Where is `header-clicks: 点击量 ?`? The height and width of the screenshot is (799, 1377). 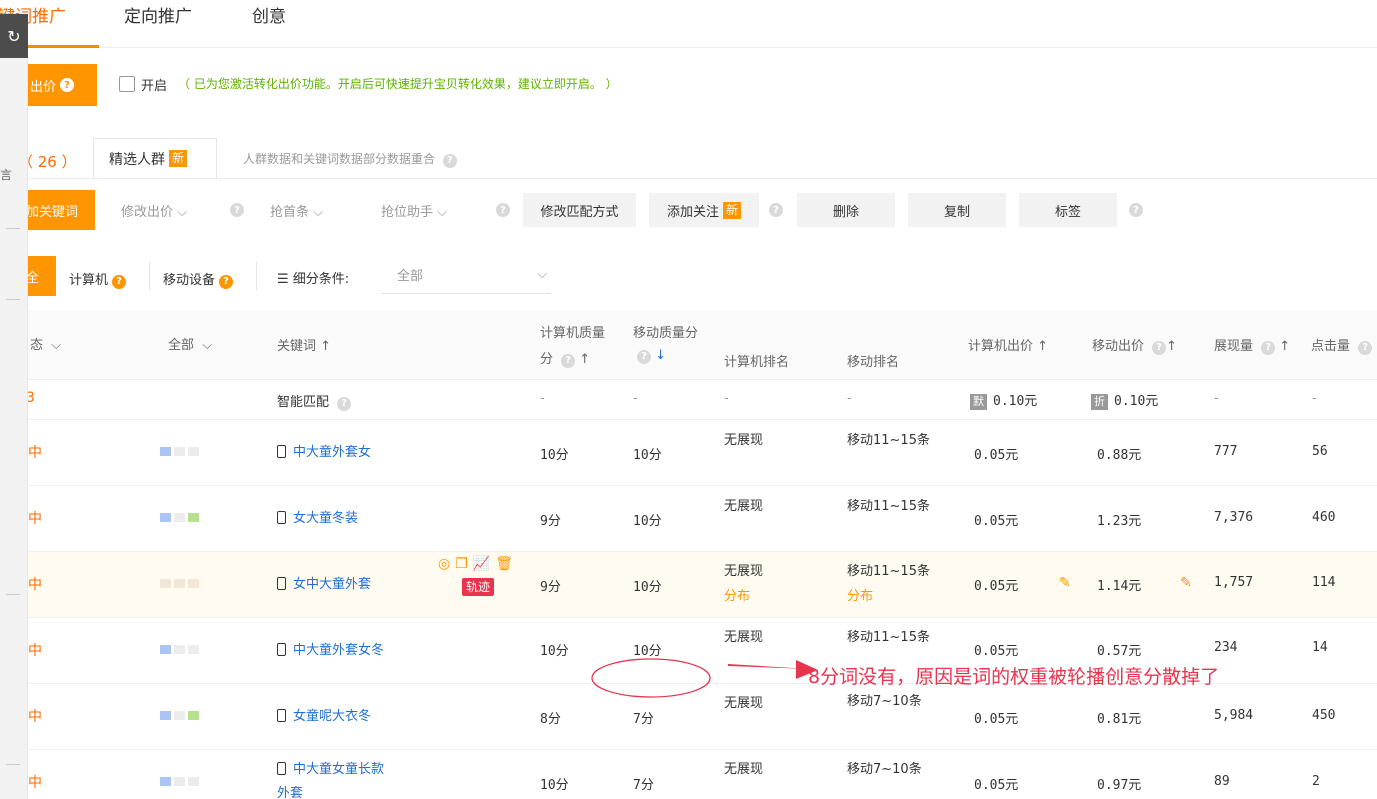
header-clicks: 点击量 ? is located at coordinates (1342, 345).